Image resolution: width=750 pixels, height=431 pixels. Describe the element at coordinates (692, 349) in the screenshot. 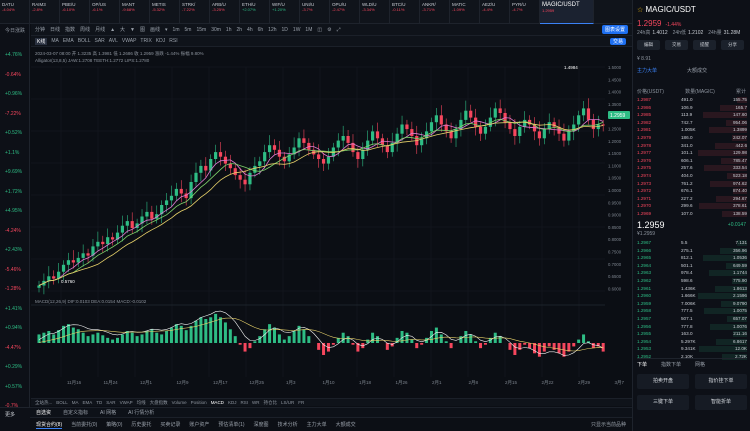

I see `bid-row: 1.2953 9.341K 12.0K` at that location.